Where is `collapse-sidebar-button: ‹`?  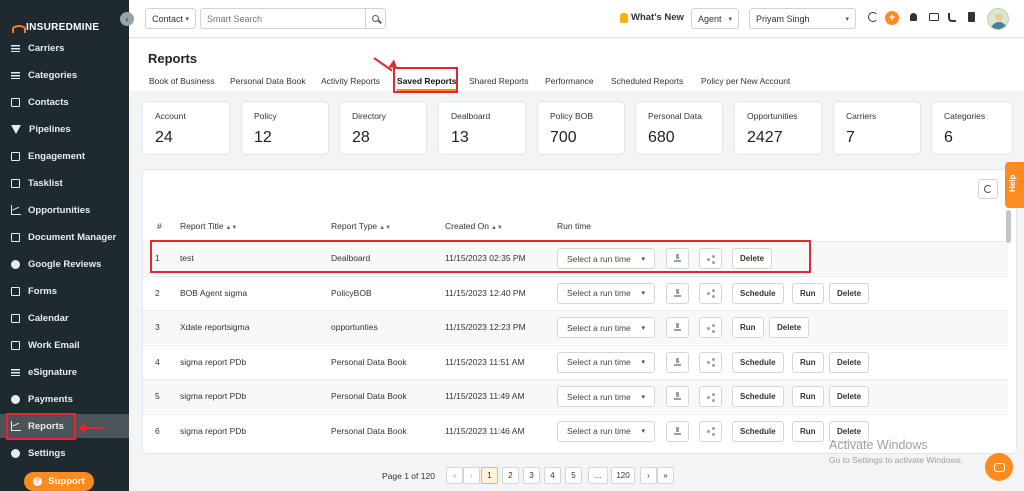
collapse-sidebar-button: ‹ is located at coordinates (127, 19).